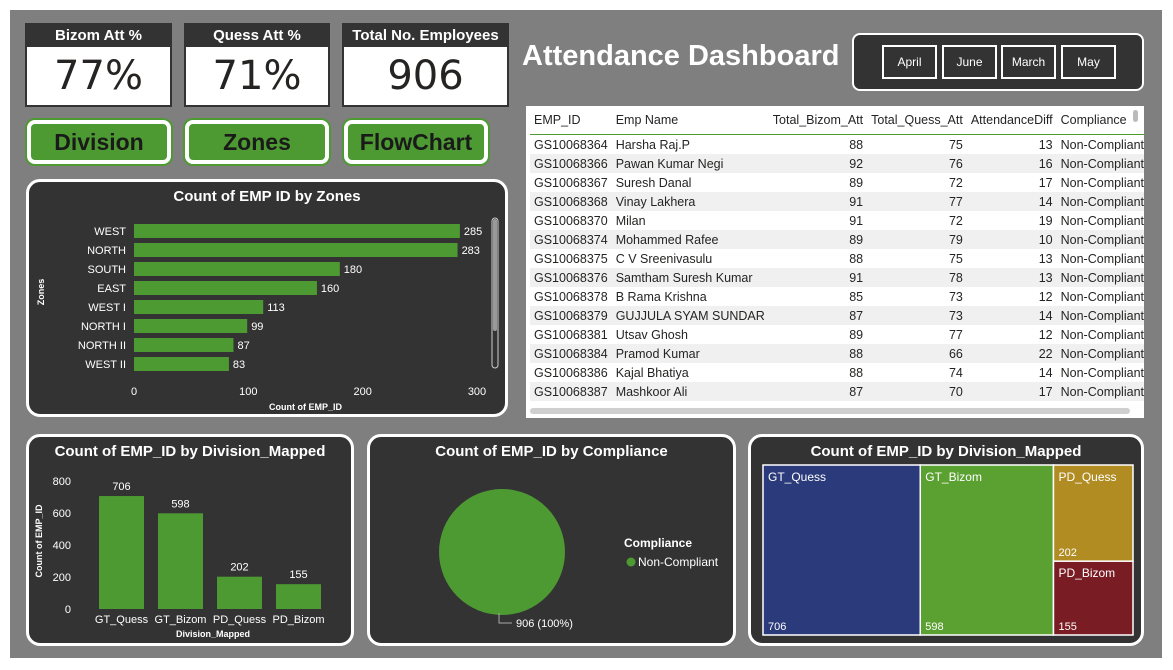 The image size is (1173, 670). I want to click on table-cell: 70, so click(917, 391).